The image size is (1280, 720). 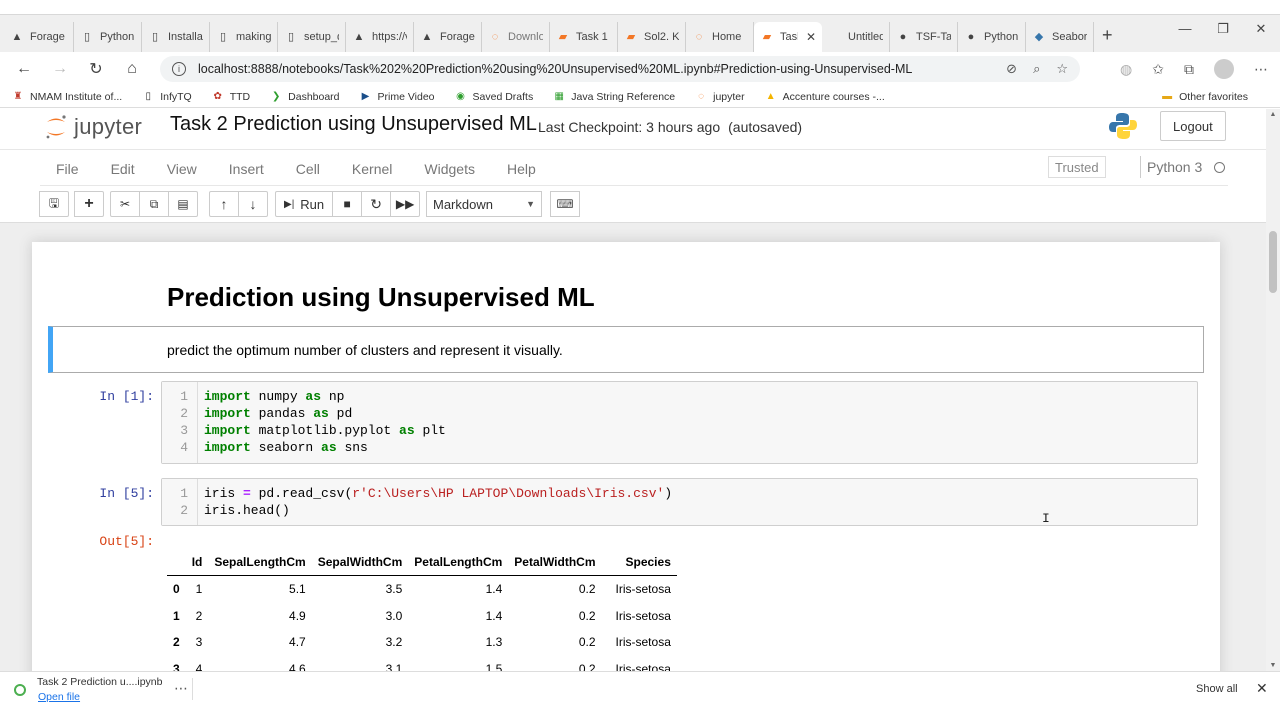 What do you see at coordinates (1077, 167) in the screenshot?
I see `trusted-badge: Trusted` at bounding box center [1077, 167].